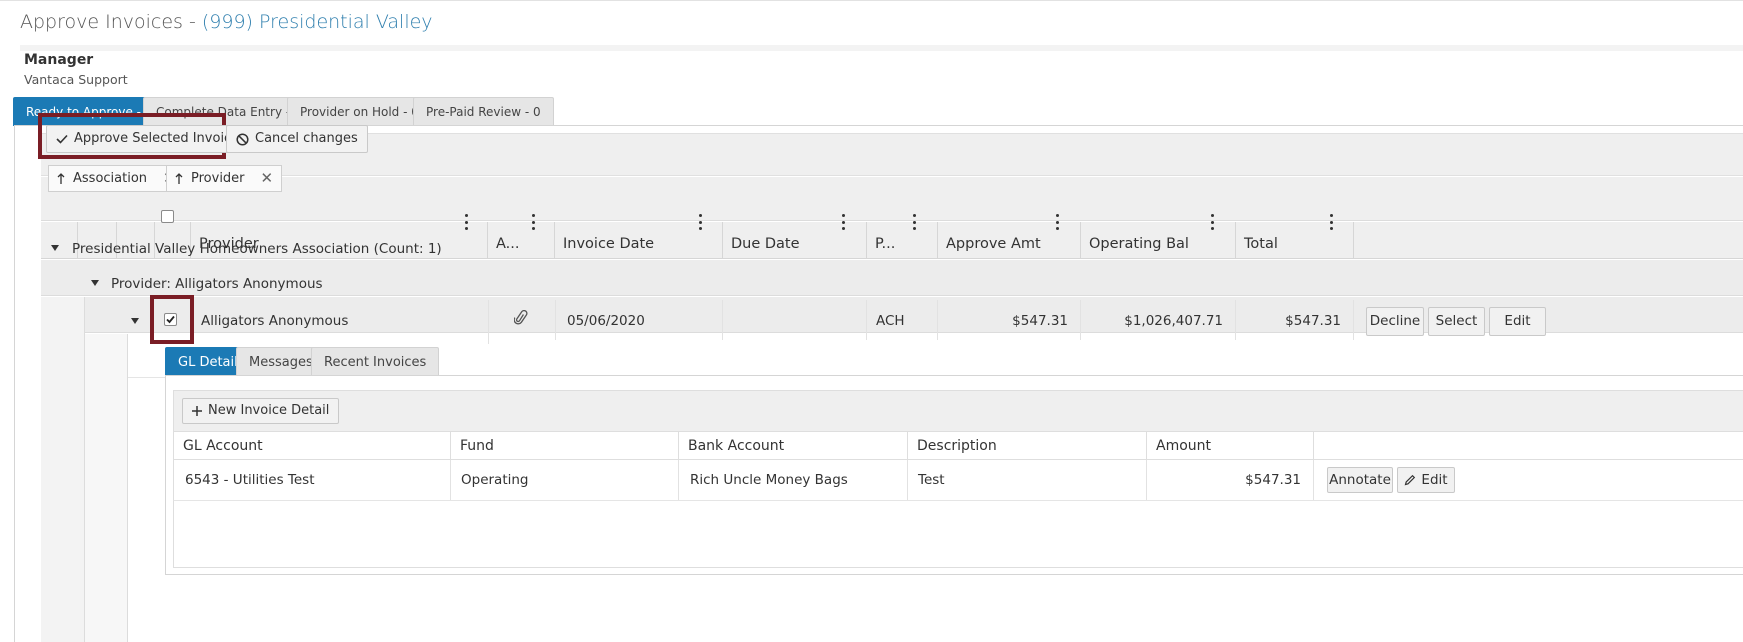 The height and width of the screenshot is (642, 1743). What do you see at coordinates (1434, 480) in the screenshot?
I see `gl-edit-label: Edit` at bounding box center [1434, 480].